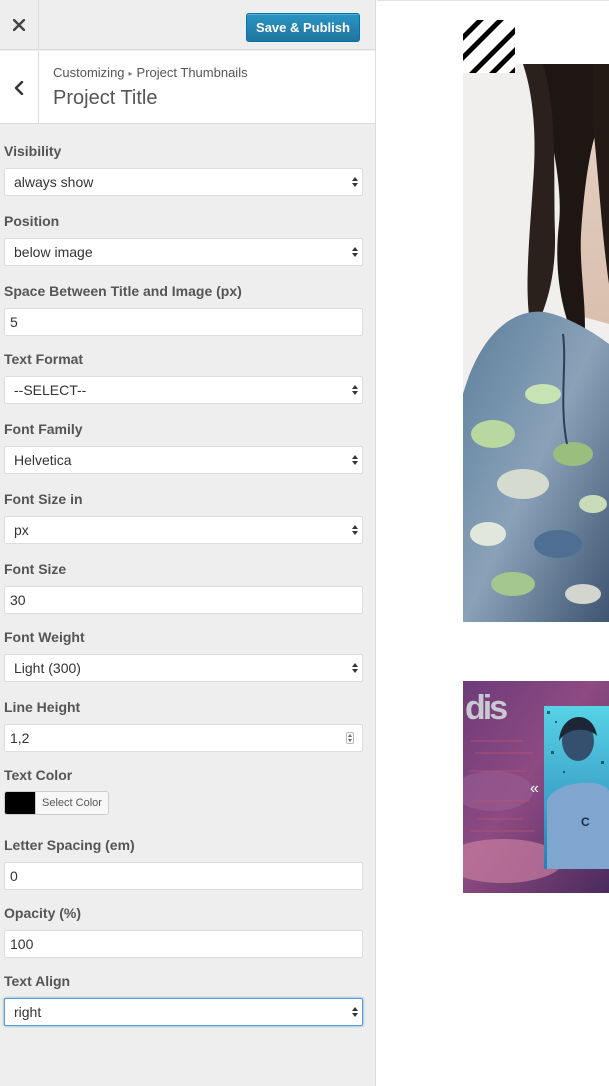 This screenshot has height=1086, width=609. Describe the element at coordinates (43, 460) in the screenshot. I see `font-family-value: Helvetica` at that location.